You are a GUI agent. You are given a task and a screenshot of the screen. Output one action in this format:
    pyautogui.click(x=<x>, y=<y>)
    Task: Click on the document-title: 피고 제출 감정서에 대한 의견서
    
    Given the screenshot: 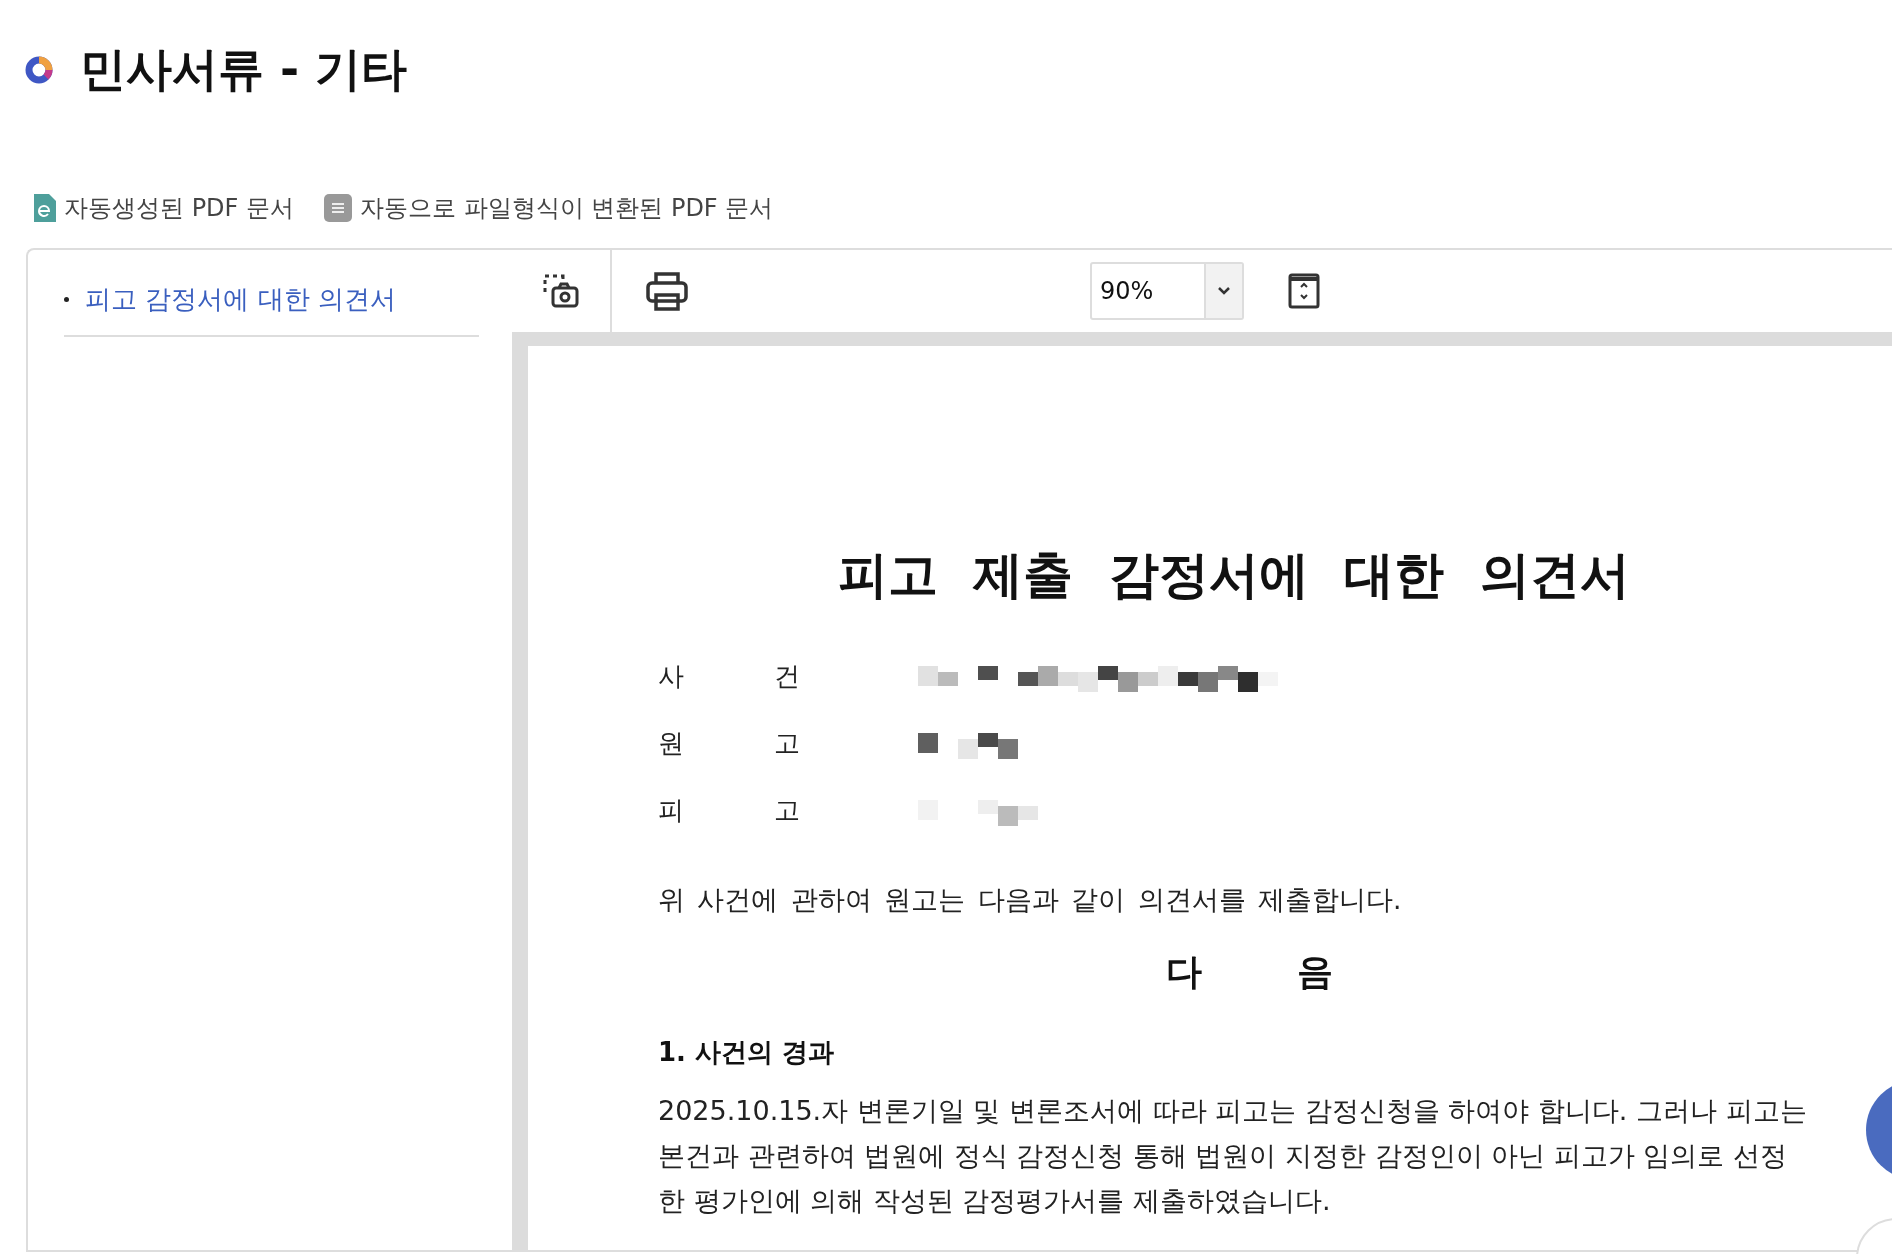 What is the action you would take?
    pyautogui.click(x=1234, y=575)
    